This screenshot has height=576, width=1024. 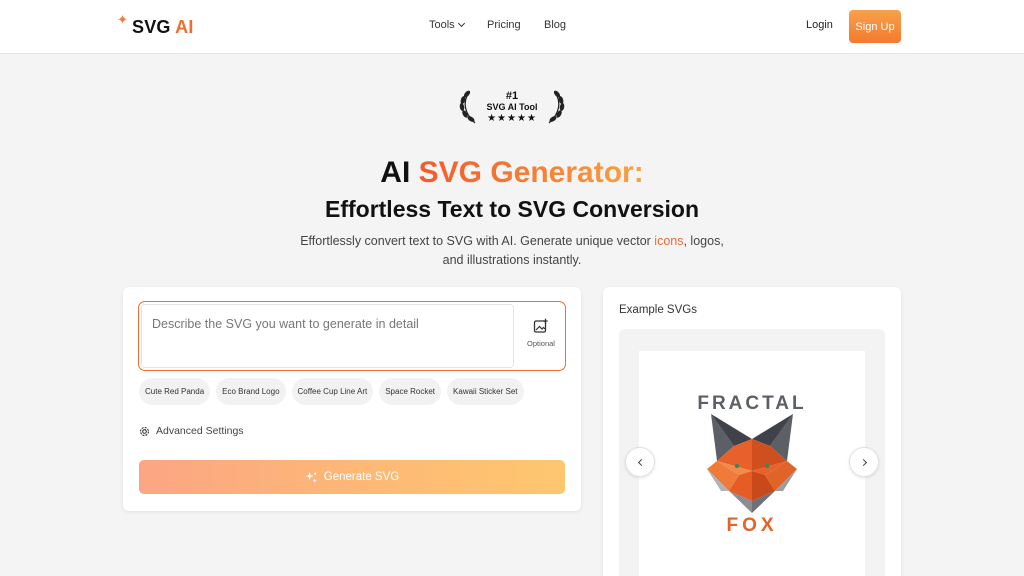 I want to click on badge-label: SVG AI Tool, so click(x=512, y=107).